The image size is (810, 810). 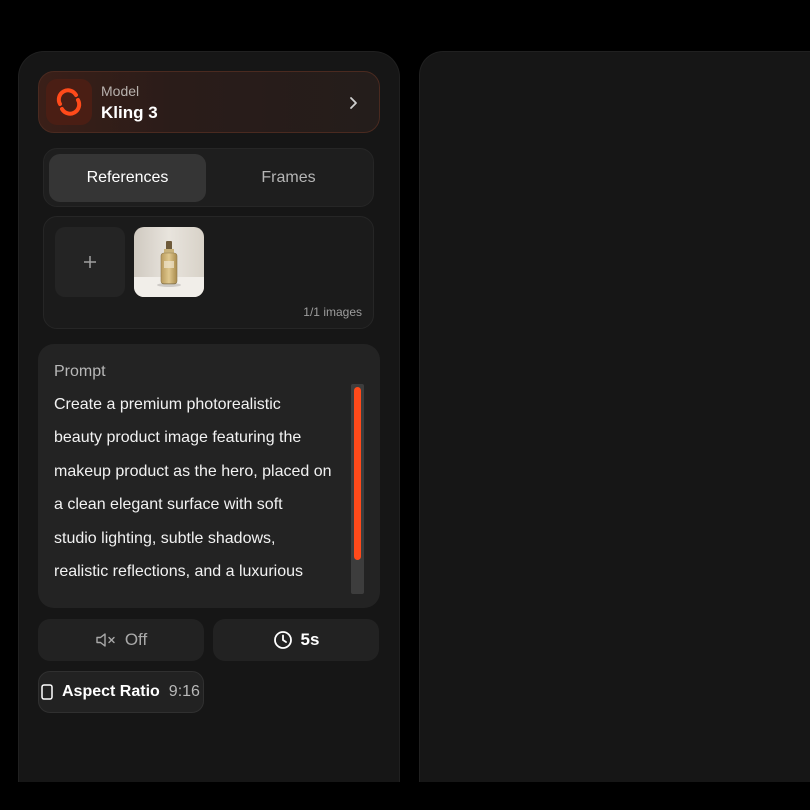 What do you see at coordinates (120, 91) in the screenshot?
I see `model-caption: Model` at bounding box center [120, 91].